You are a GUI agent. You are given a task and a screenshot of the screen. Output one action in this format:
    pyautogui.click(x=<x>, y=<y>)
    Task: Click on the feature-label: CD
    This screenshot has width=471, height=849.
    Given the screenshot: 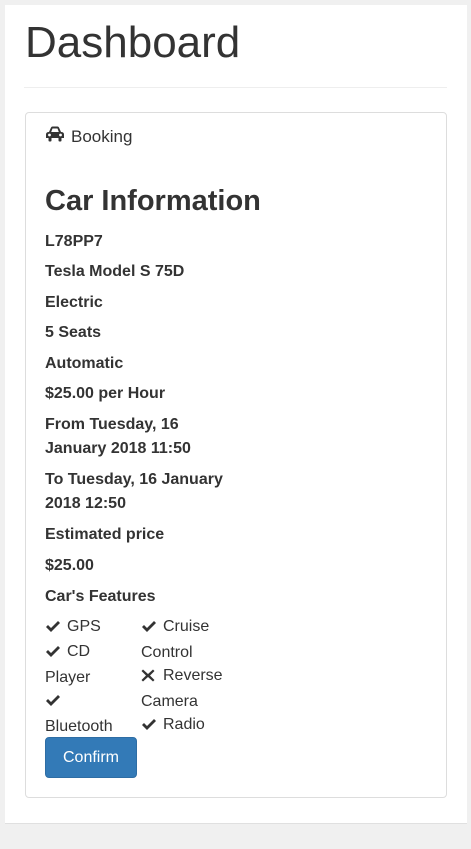 What is the action you would take?
    pyautogui.click(x=79, y=651)
    